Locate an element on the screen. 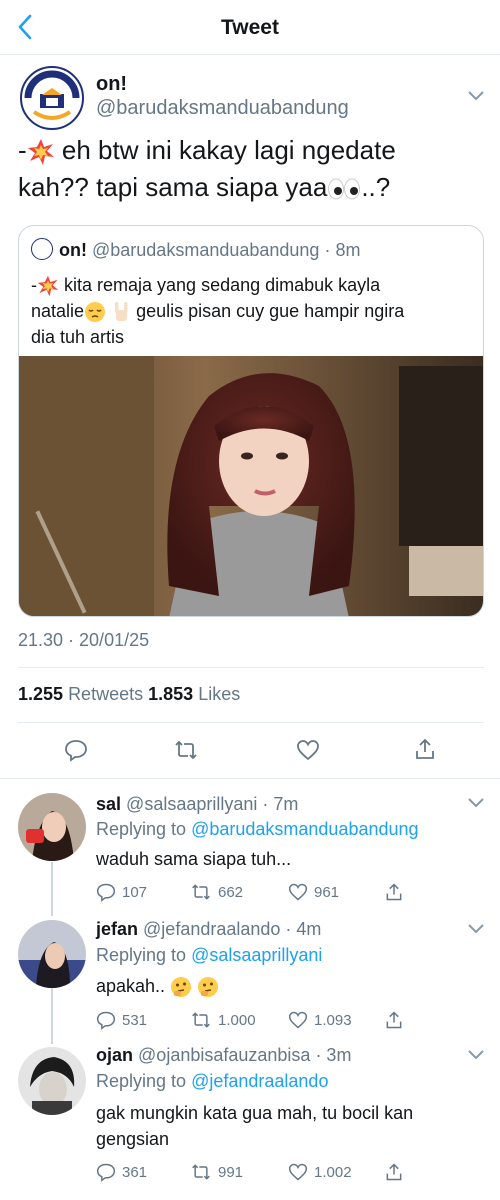 This screenshot has width=500, height=1200. quote-author-name: on! is located at coordinates (73, 250).